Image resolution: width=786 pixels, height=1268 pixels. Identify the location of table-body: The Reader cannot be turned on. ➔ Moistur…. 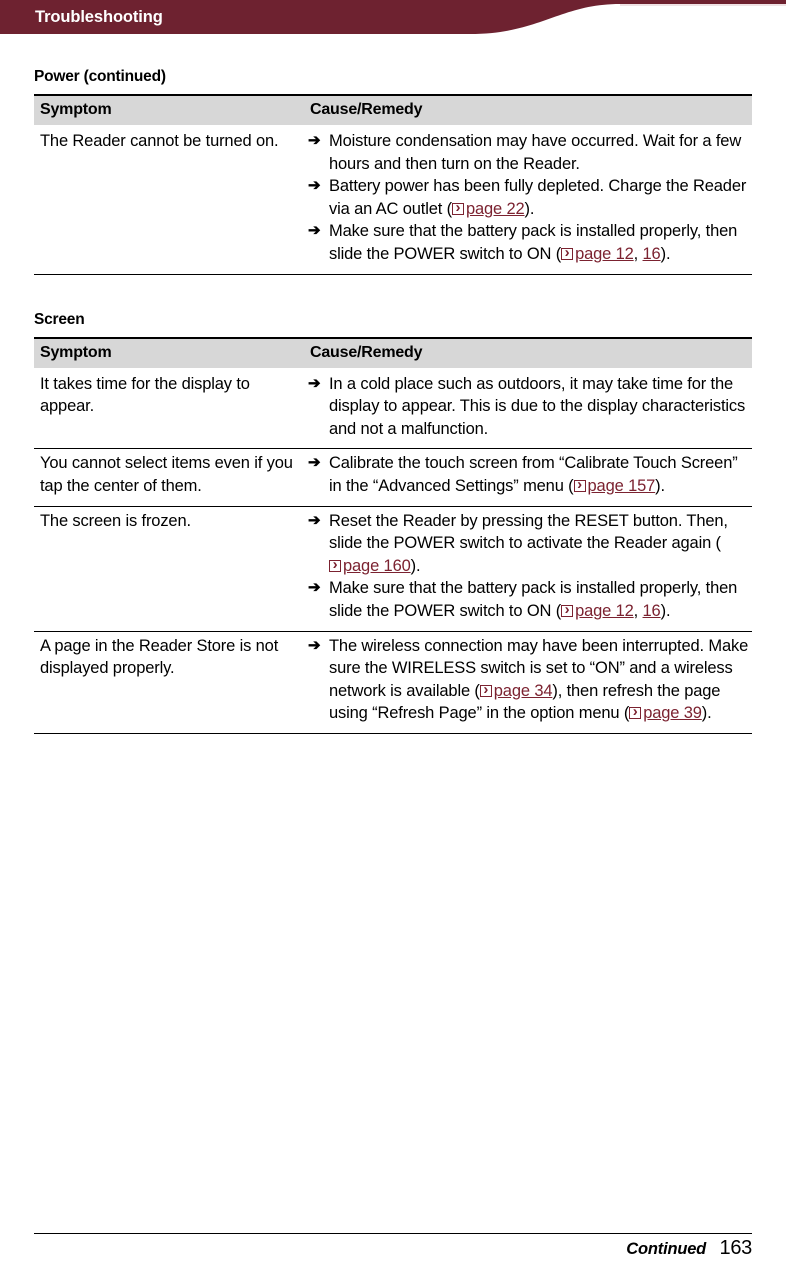
(393, 200).